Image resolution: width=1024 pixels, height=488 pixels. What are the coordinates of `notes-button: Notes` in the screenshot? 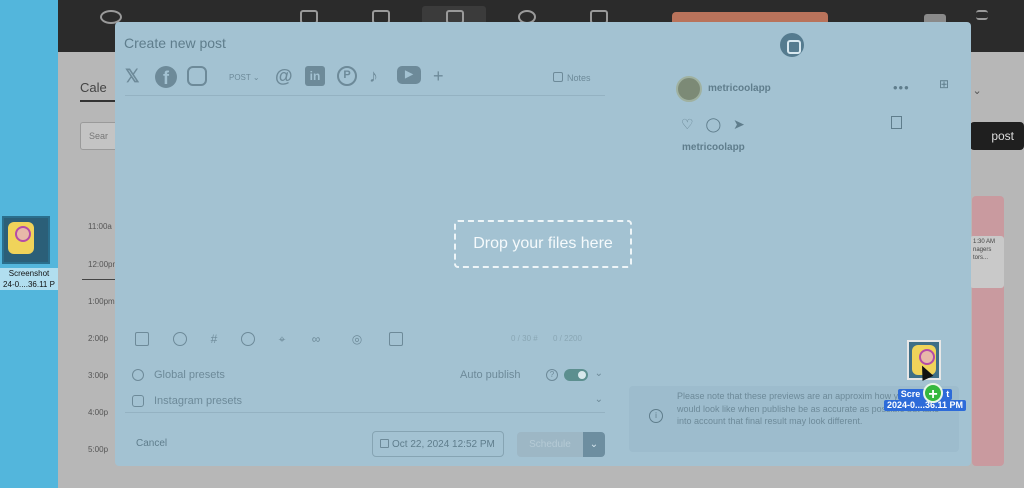 It's located at (572, 77).